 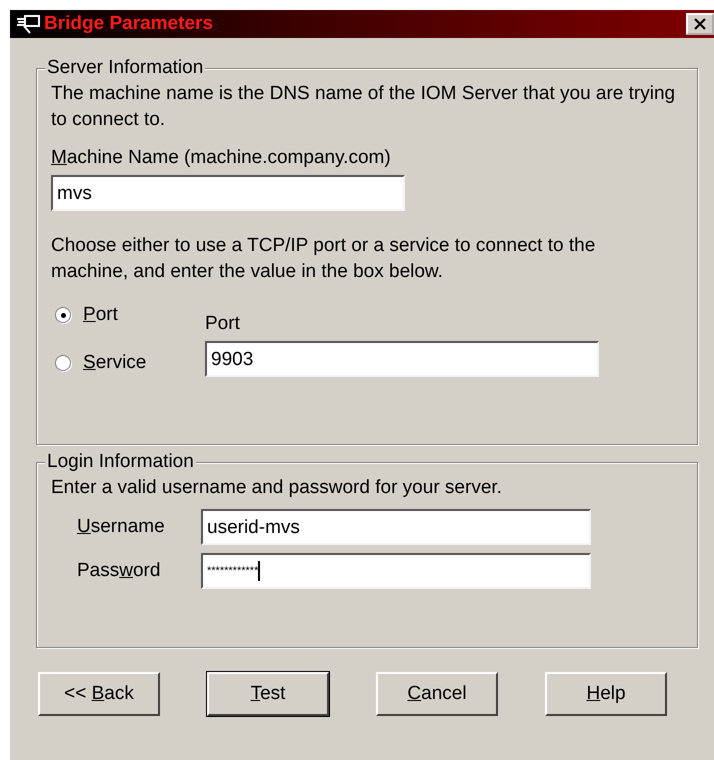 What do you see at coordinates (323, 259) in the screenshot?
I see `instruction-text: Choose either to use a TCP/IP port or a service to connect to the machine, and enter the value in the box below.` at bounding box center [323, 259].